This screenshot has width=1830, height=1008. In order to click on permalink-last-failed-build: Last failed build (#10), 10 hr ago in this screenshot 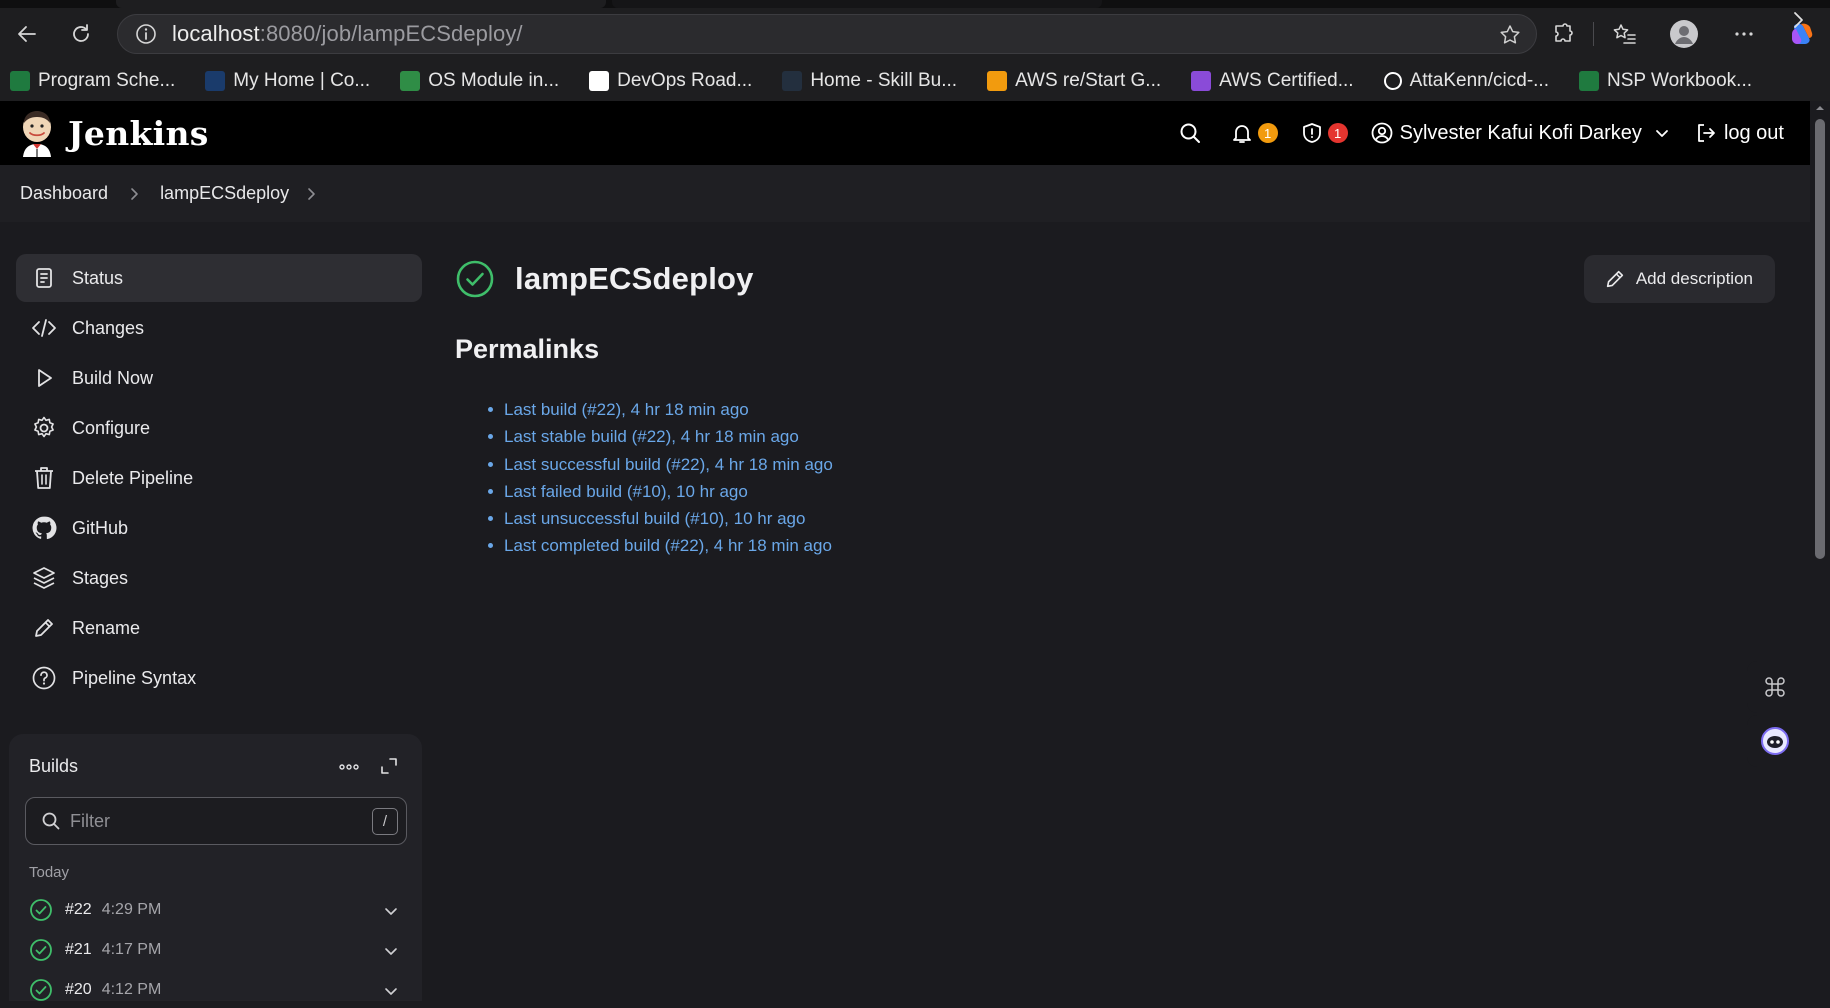, I will do `click(1131, 491)`.